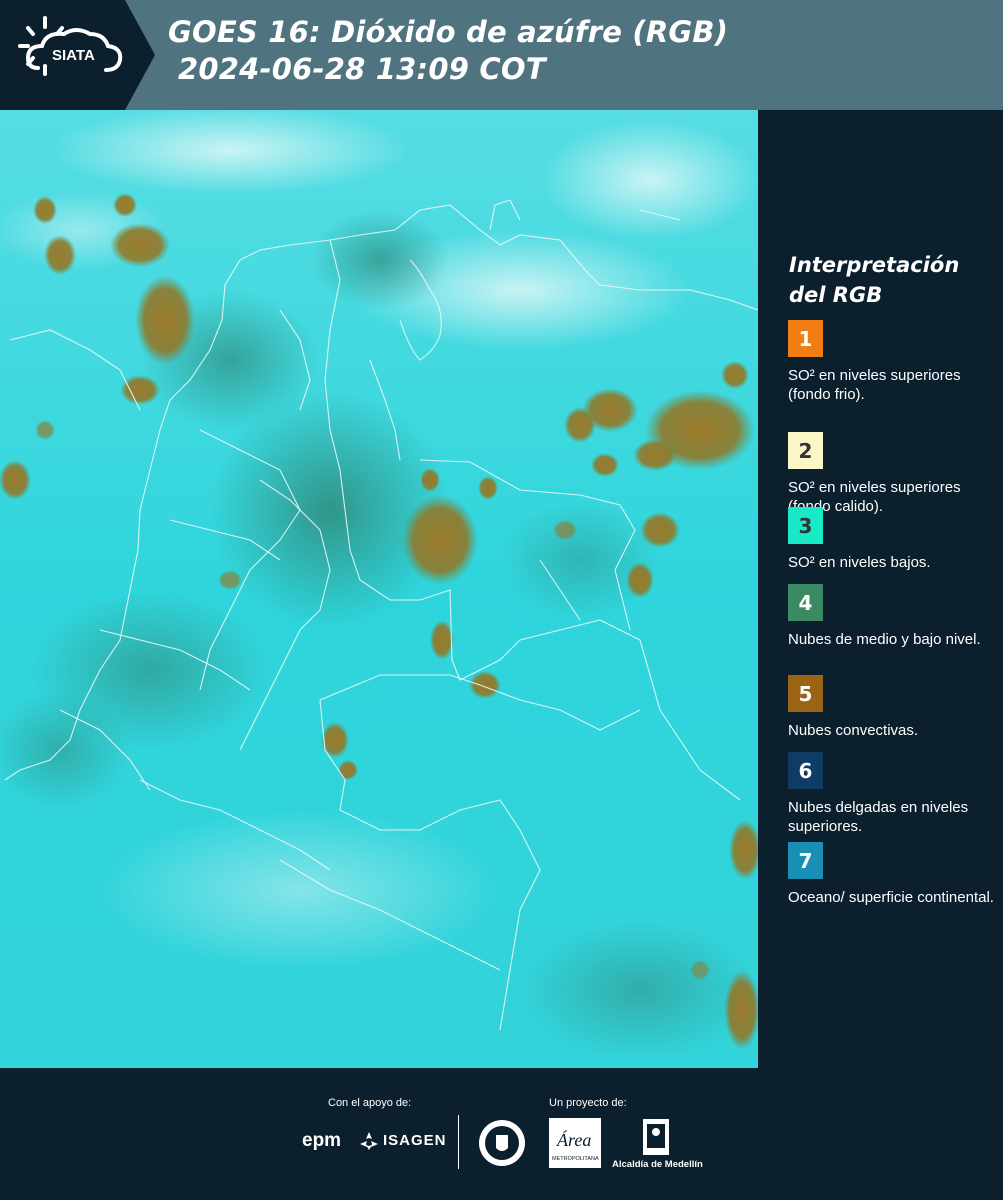 The width and height of the screenshot is (1003, 1200). Describe the element at coordinates (458, 1142) in the screenshot. I see `footer-divider` at that location.